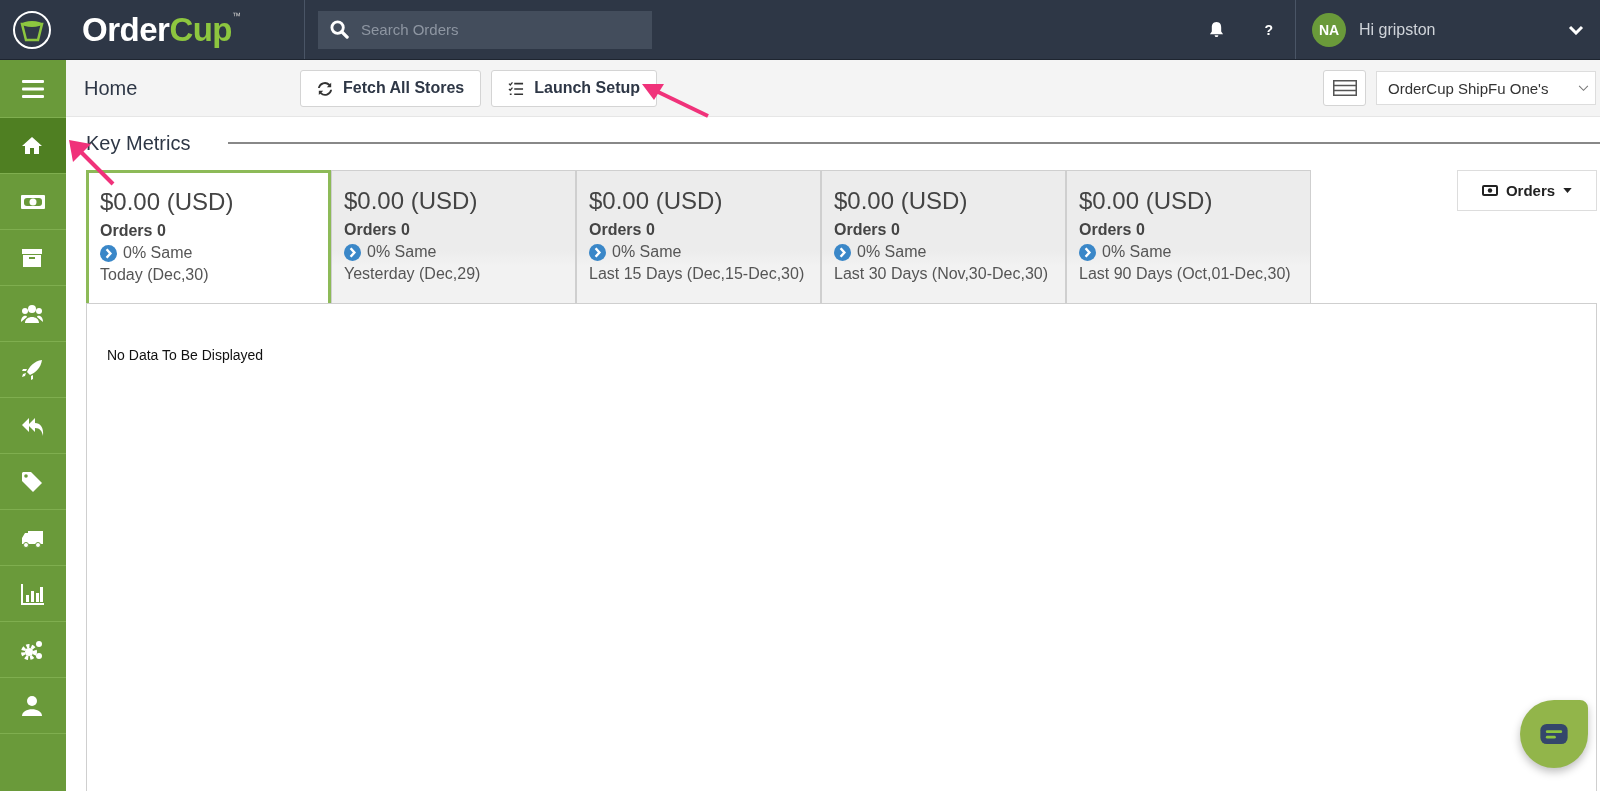 The height and width of the screenshot is (791, 1600). What do you see at coordinates (413, 274) in the screenshot?
I see `metric-period: Yesterday (Dec,29)` at bounding box center [413, 274].